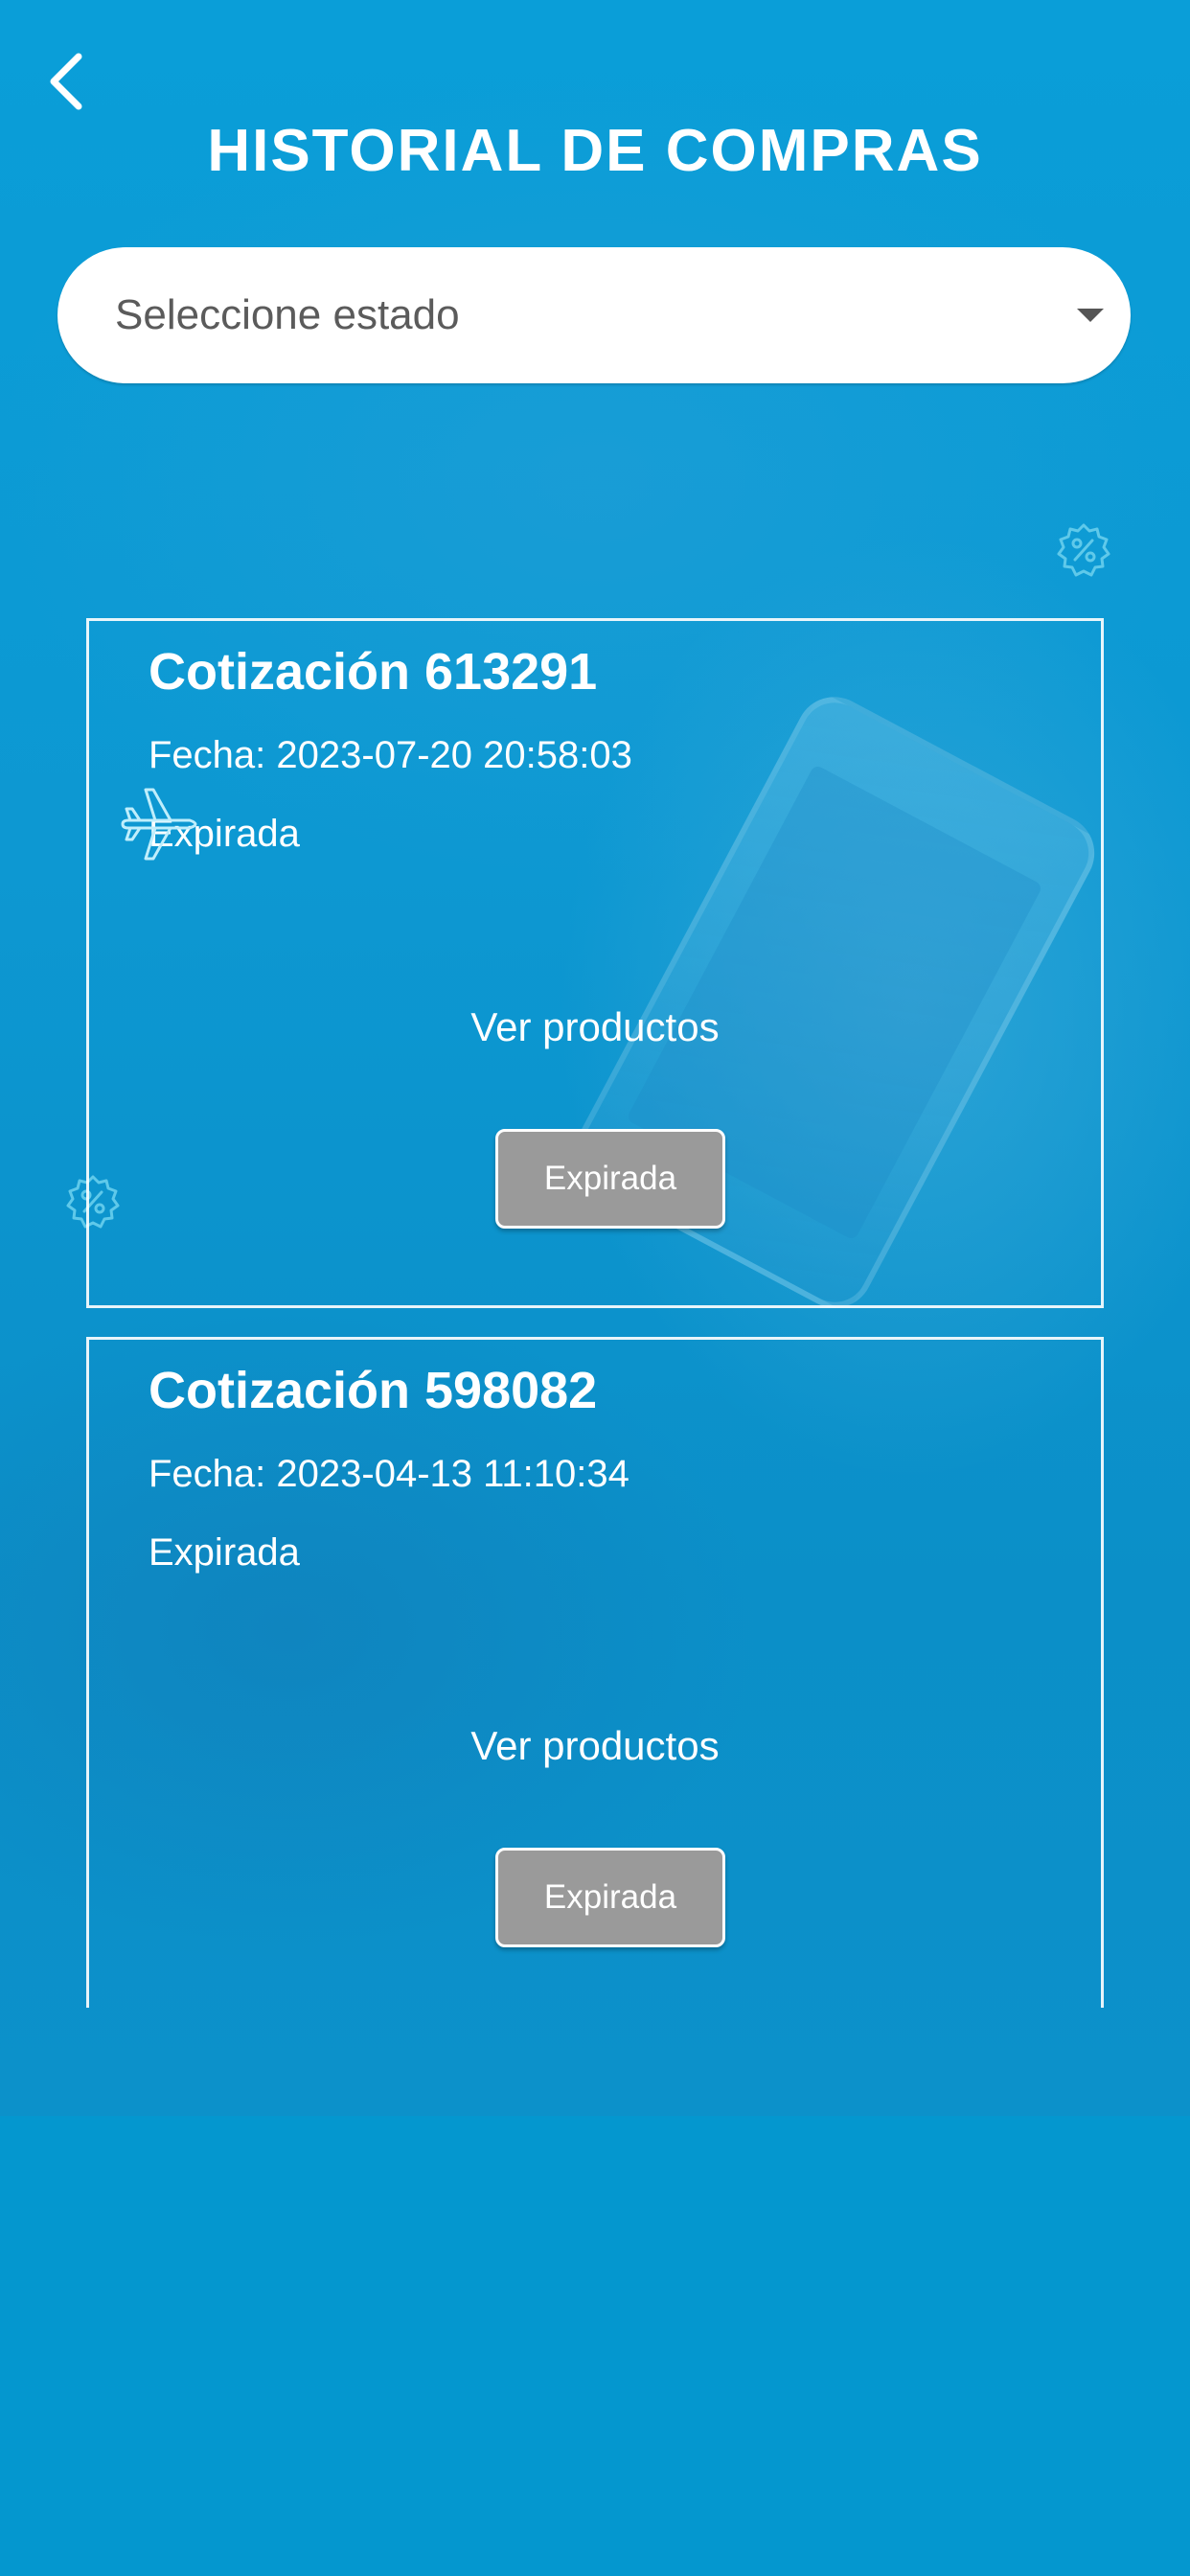 This screenshot has height=2576, width=1190. I want to click on page-title: HISTORIAL DE COMPRAS, so click(595, 151).